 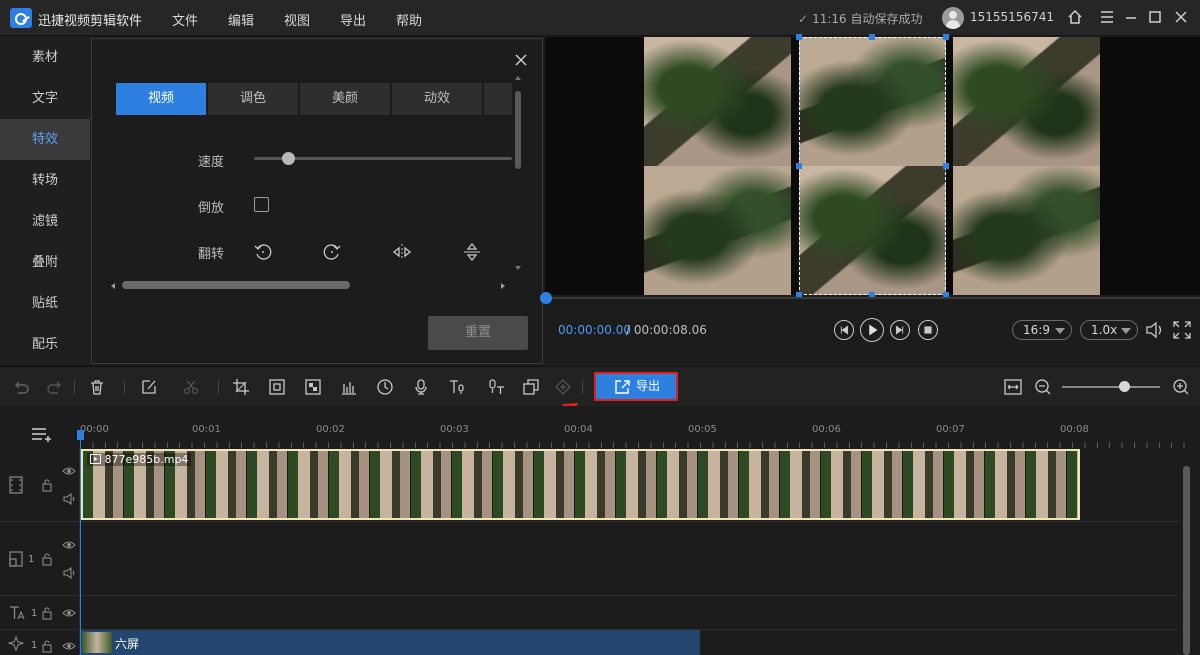 What do you see at coordinates (409, 19) in the screenshot?
I see `menu-help: 帮助` at bounding box center [409, 19].